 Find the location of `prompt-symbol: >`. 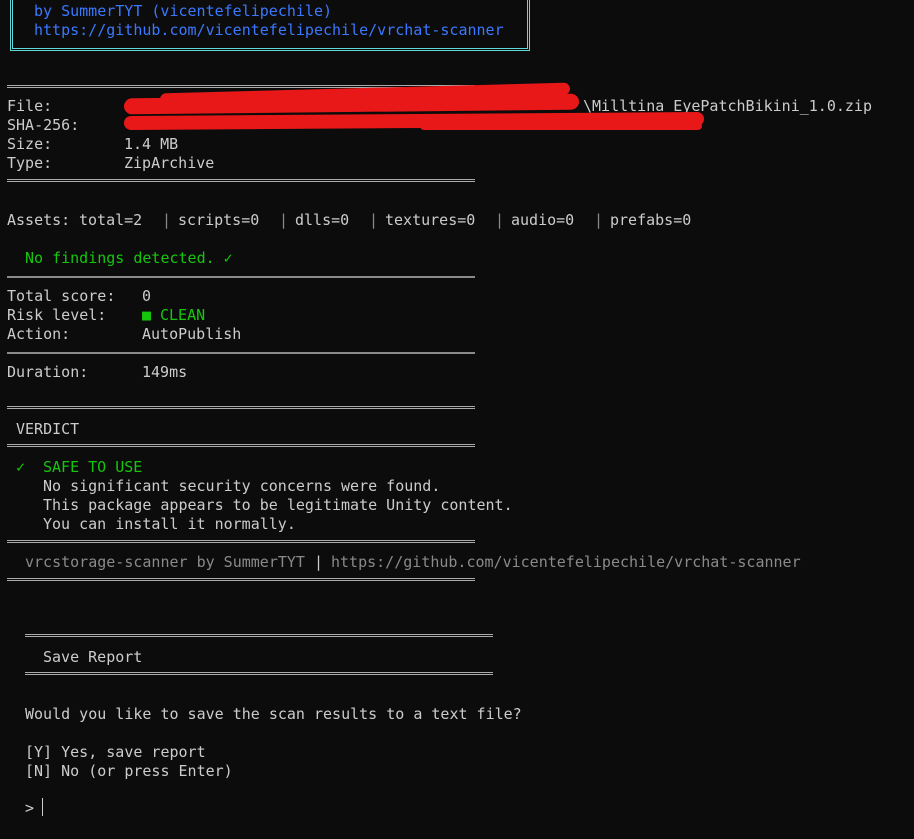

prompt-symbol: > is located at coordinates (30, 808).